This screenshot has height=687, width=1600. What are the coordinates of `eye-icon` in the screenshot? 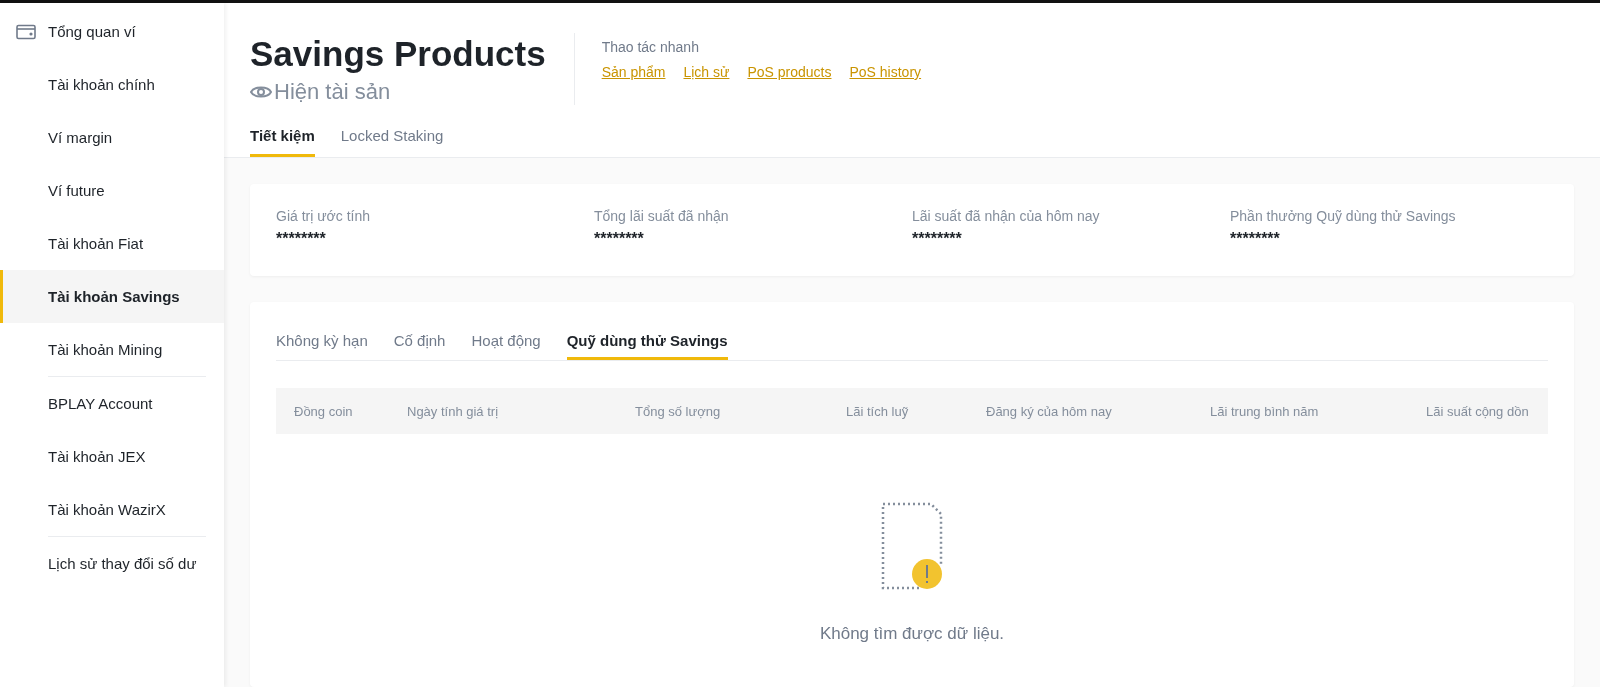 It's located at (261, 92).